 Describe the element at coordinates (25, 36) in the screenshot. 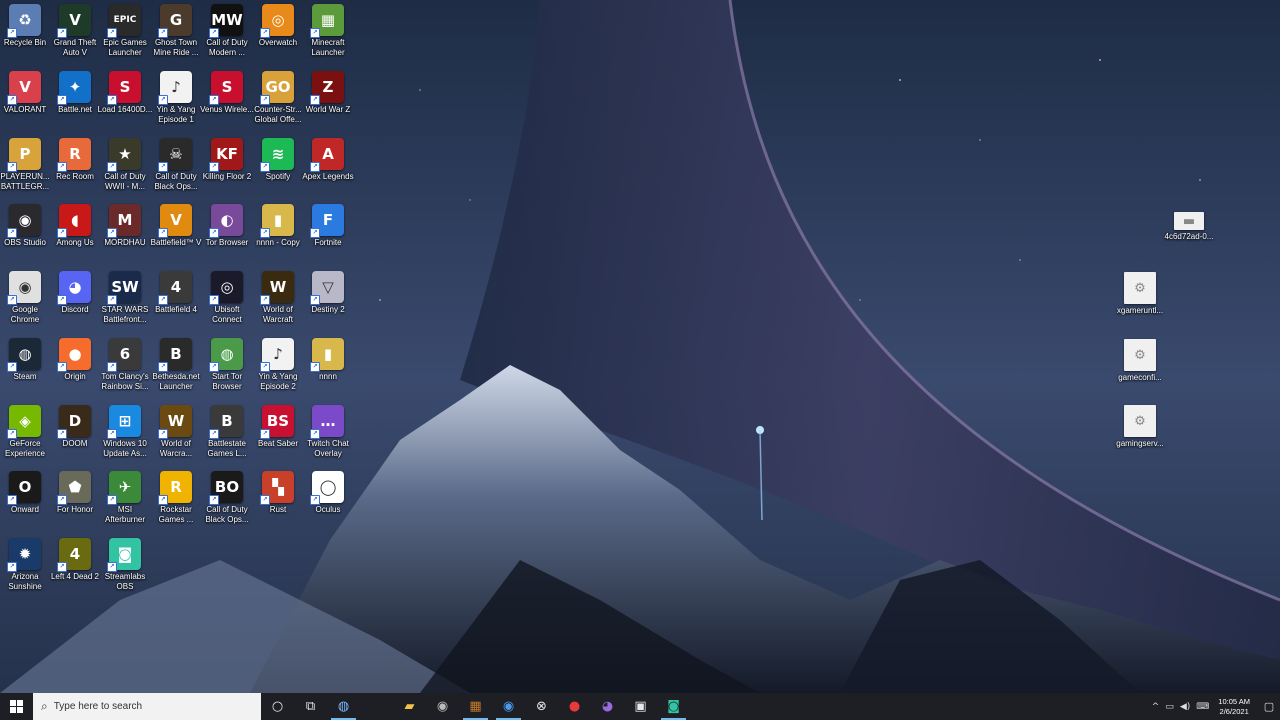

I see `desktop-icon: ♻ ↗ Recycle Bin` at that location.